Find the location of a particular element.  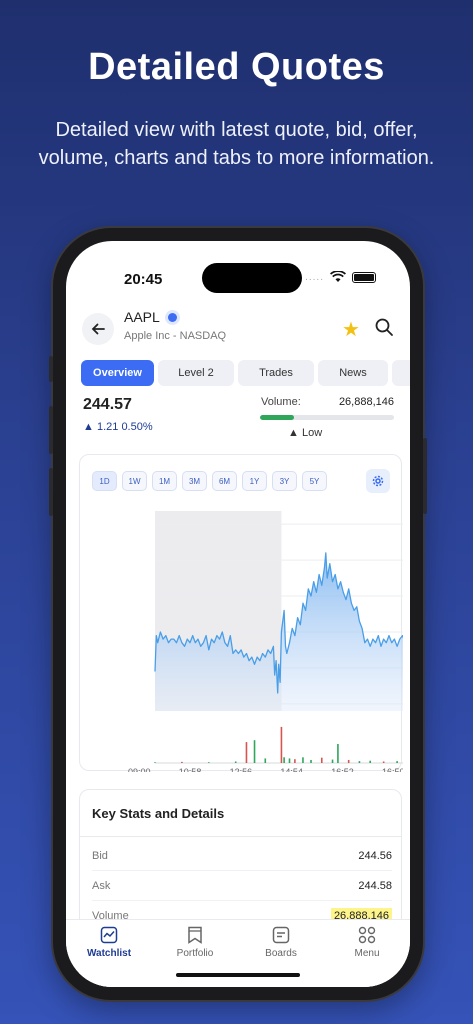

volume-level-fill is located at coordinates (277, 417).